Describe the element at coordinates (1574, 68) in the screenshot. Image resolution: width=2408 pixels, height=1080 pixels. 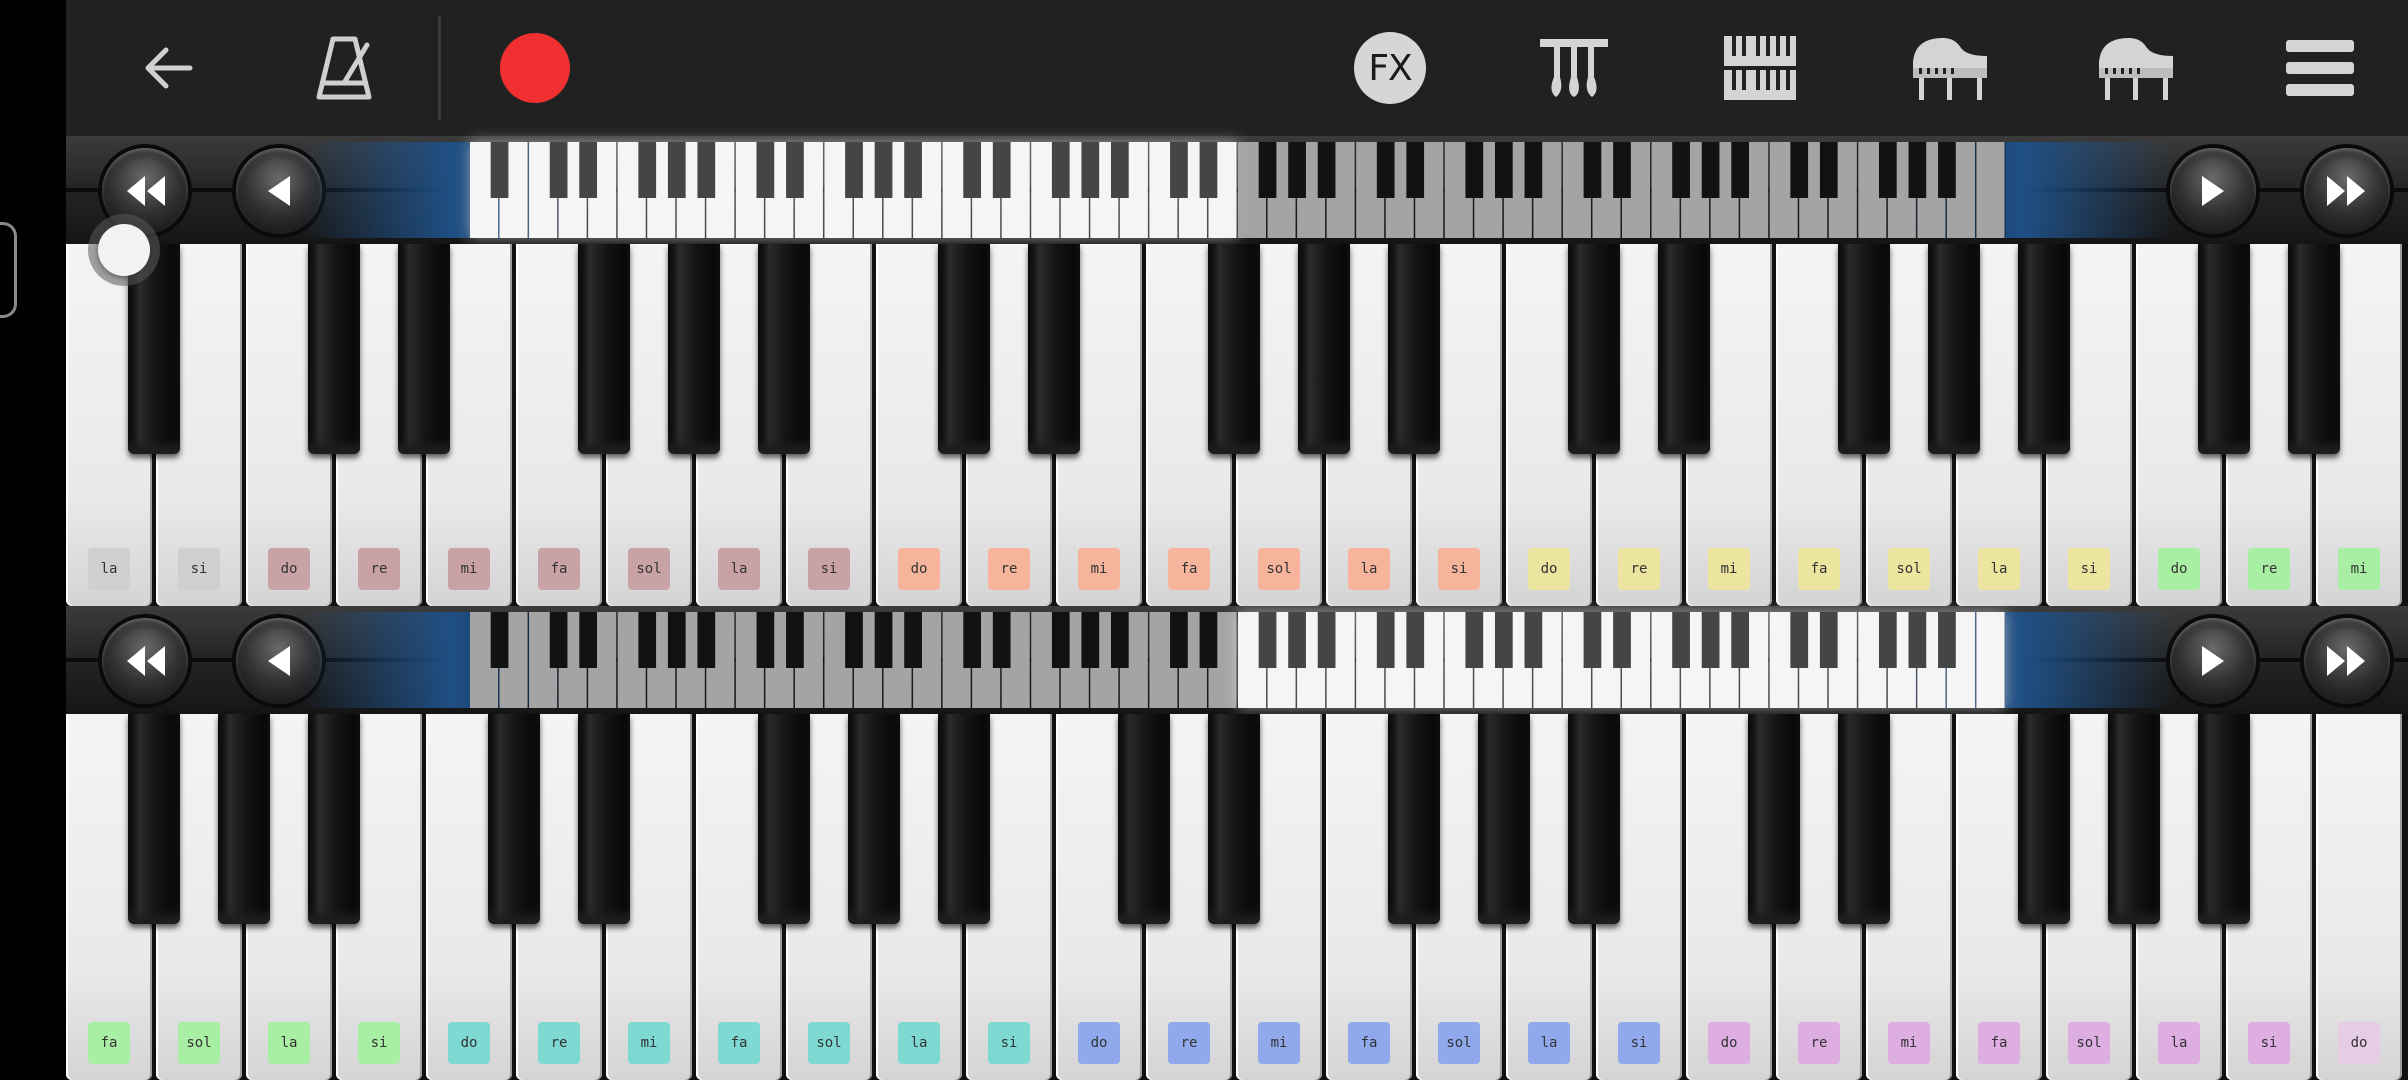
I see `tuning-button` at that location.